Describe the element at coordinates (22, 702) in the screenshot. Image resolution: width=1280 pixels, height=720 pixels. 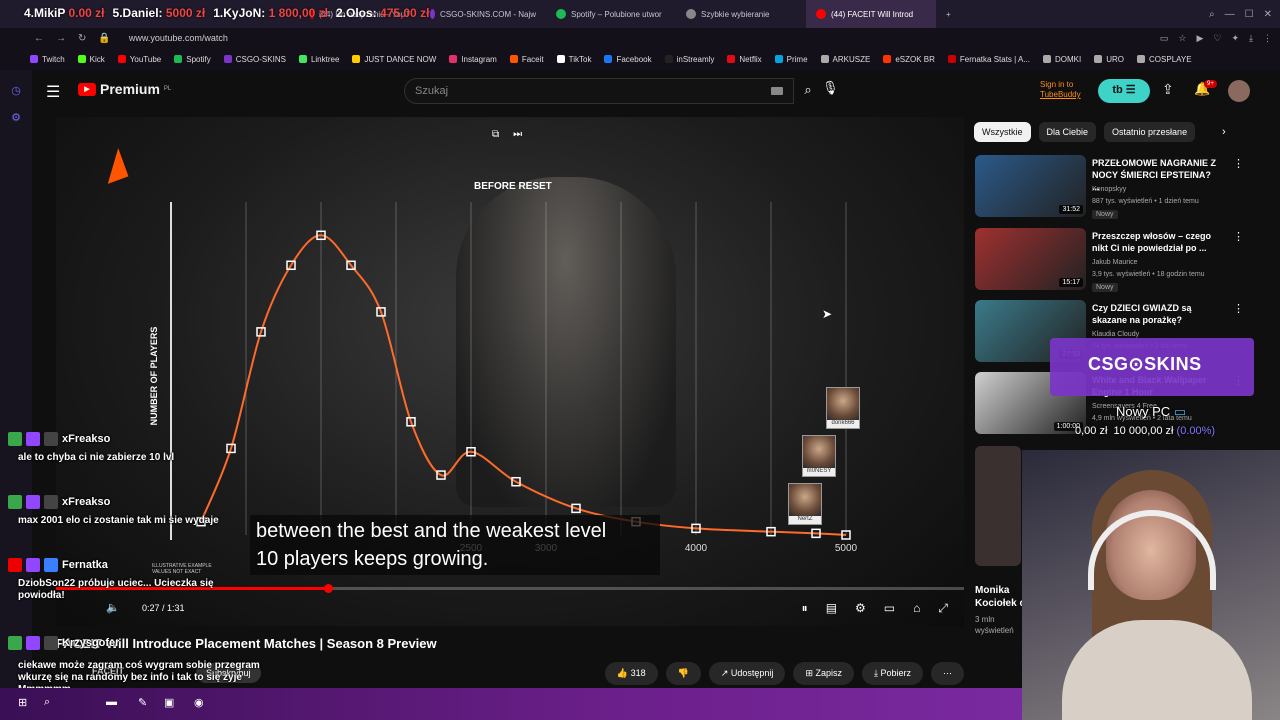
I see `start-icon: ⊞` at that location.